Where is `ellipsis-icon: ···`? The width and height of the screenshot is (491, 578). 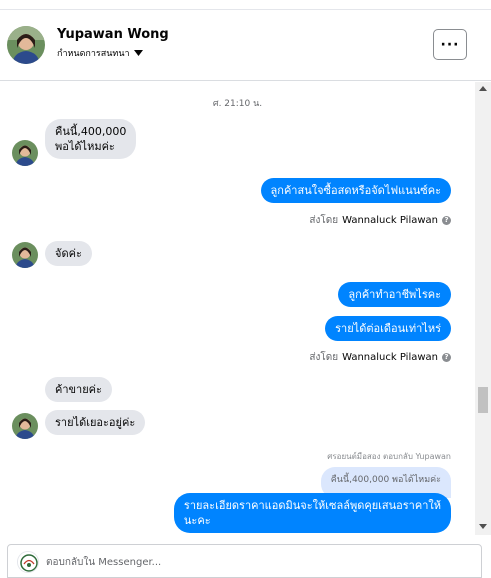
ellipsis-icon: ··· is located at coordinates (450, 44).